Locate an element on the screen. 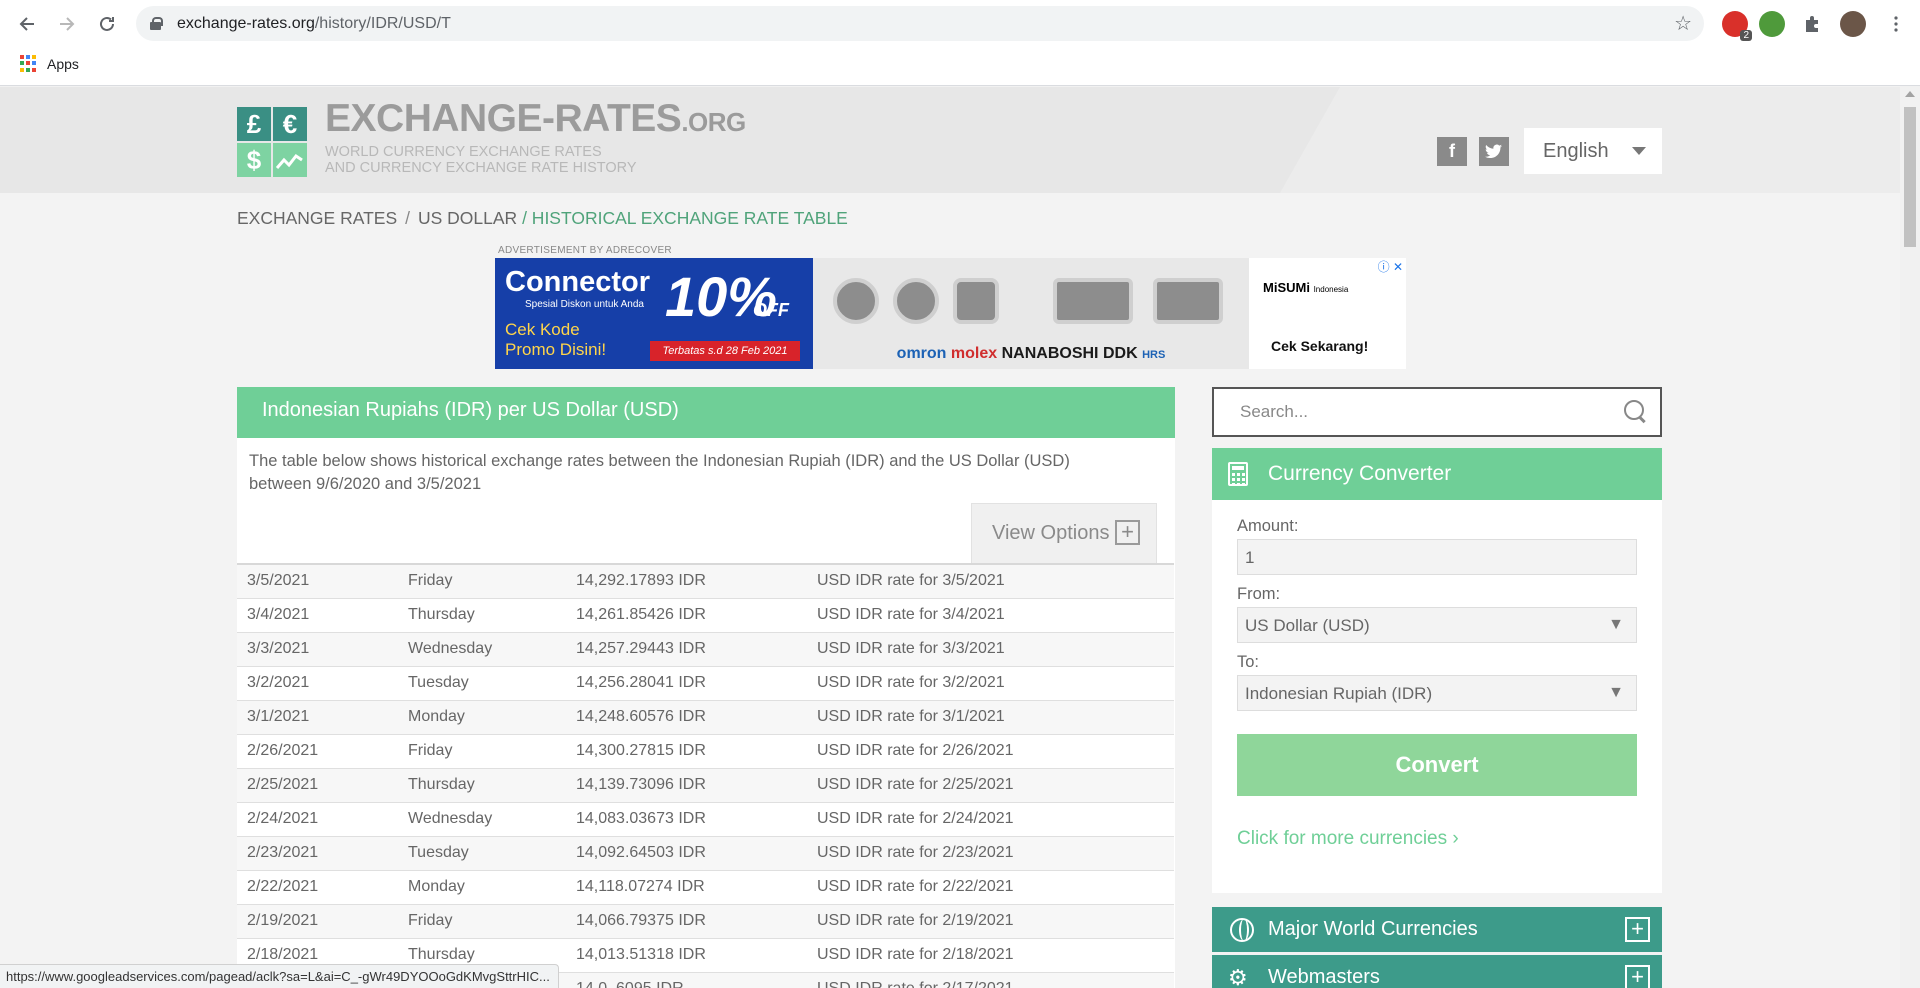  row-rate-link: USD IDR rate for 2/19/2021 is located at coordinates (990, 921).